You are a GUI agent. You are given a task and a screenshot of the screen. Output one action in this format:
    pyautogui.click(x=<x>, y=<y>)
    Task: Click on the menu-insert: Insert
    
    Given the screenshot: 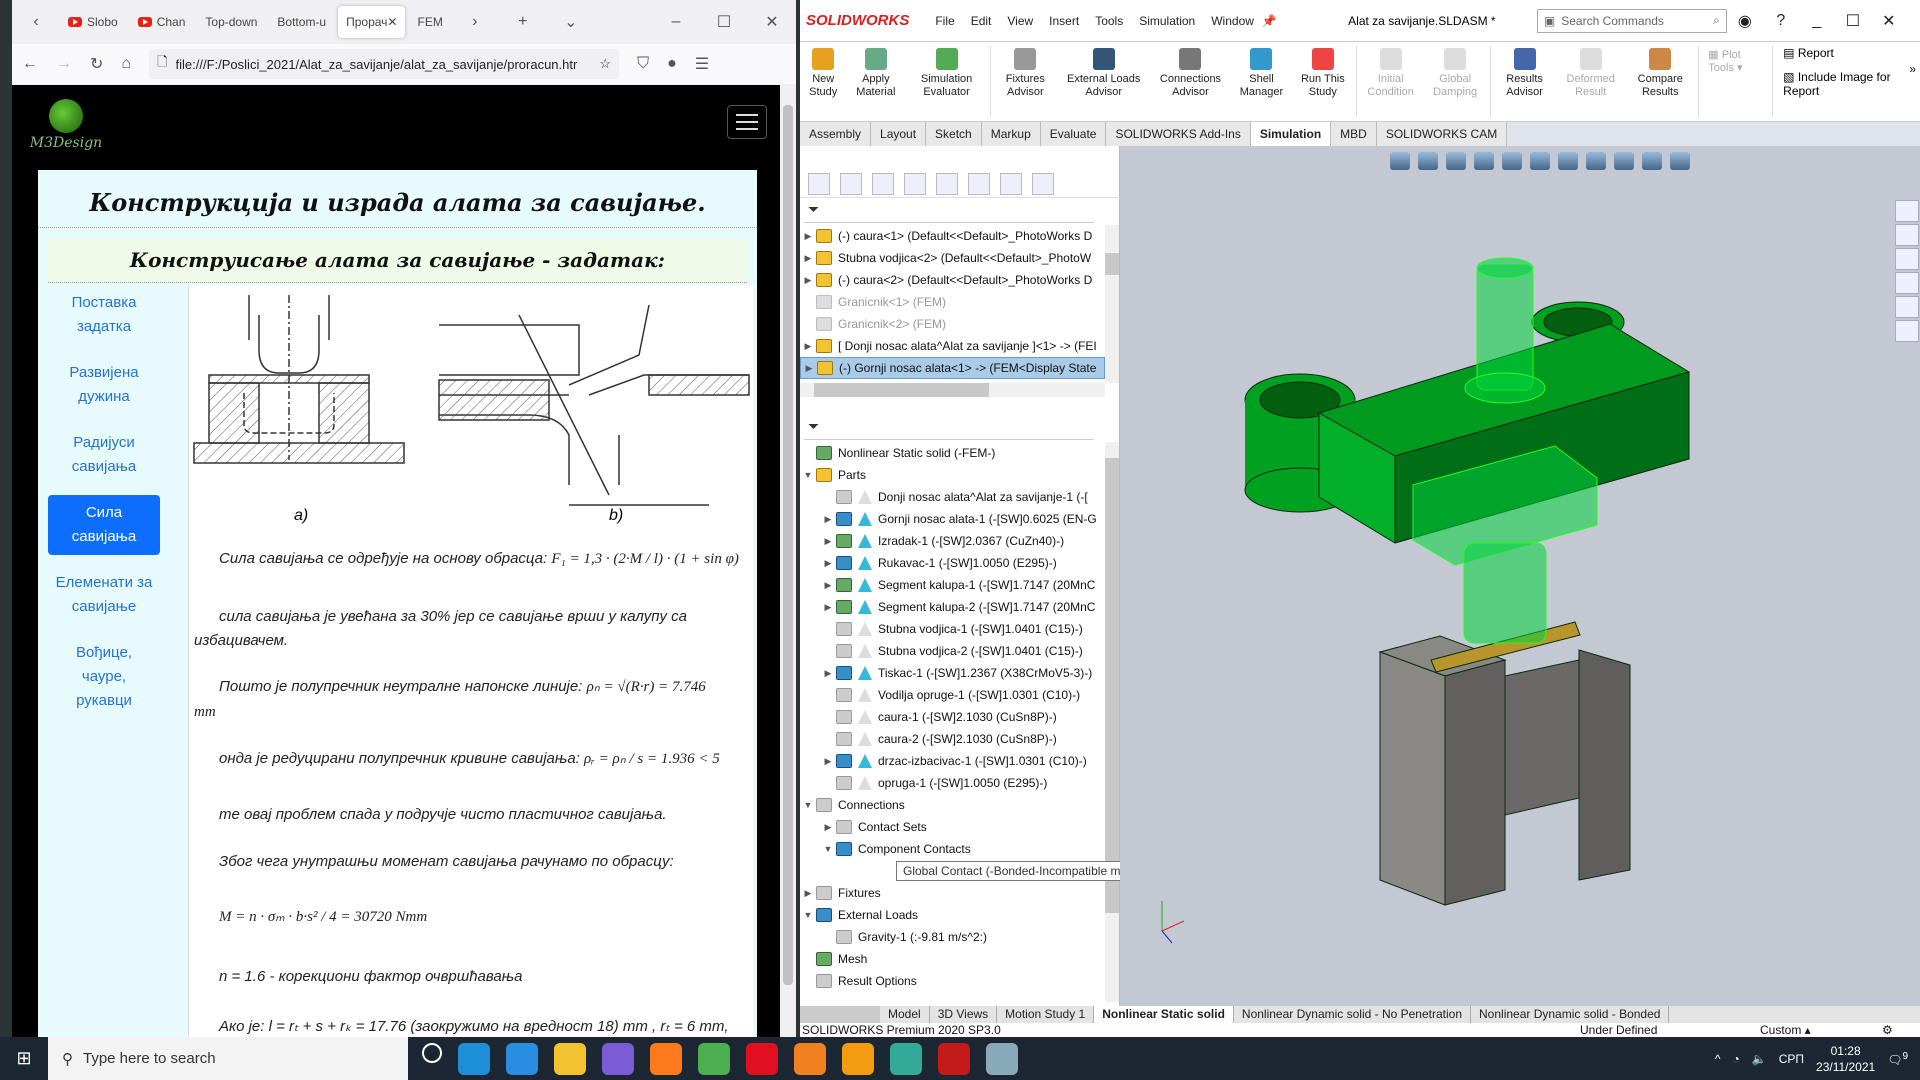 What is the action you would take?
    pyautogui.click(x=1064, y=21)
    